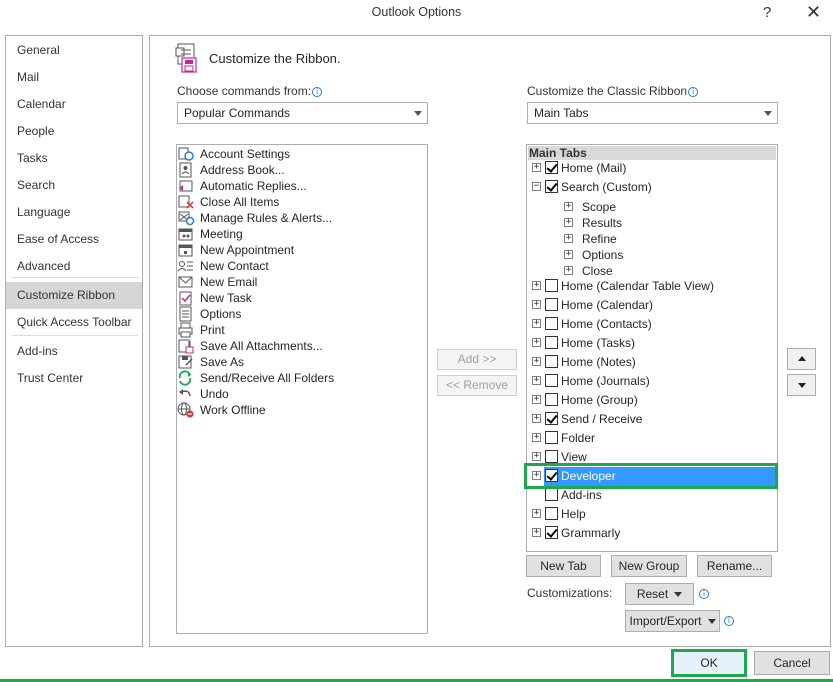  I want to click on search-group-scope: + Scope, so click(664, 207).